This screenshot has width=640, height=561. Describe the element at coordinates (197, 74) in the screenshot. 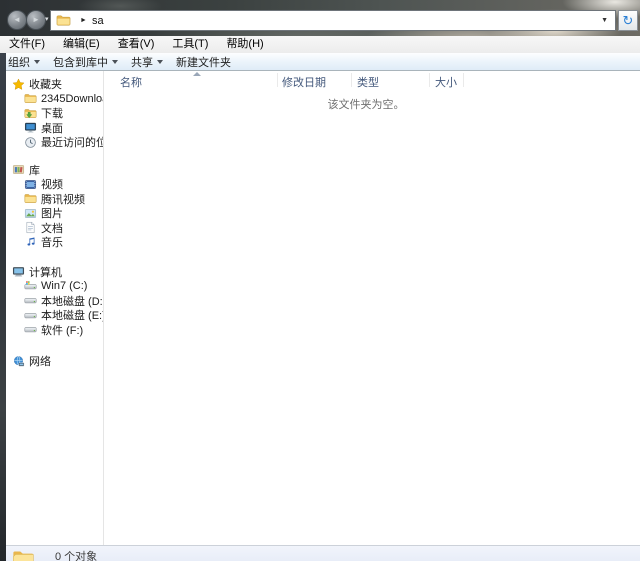

I see `sort-ascending-icon` at that location.